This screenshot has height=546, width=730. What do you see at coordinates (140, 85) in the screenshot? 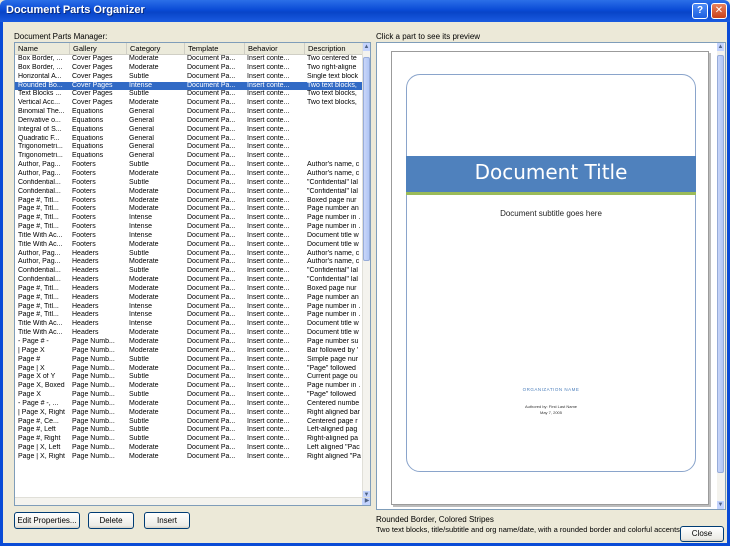
I see `table-cell: Intense` at bounding box center [140, 85].